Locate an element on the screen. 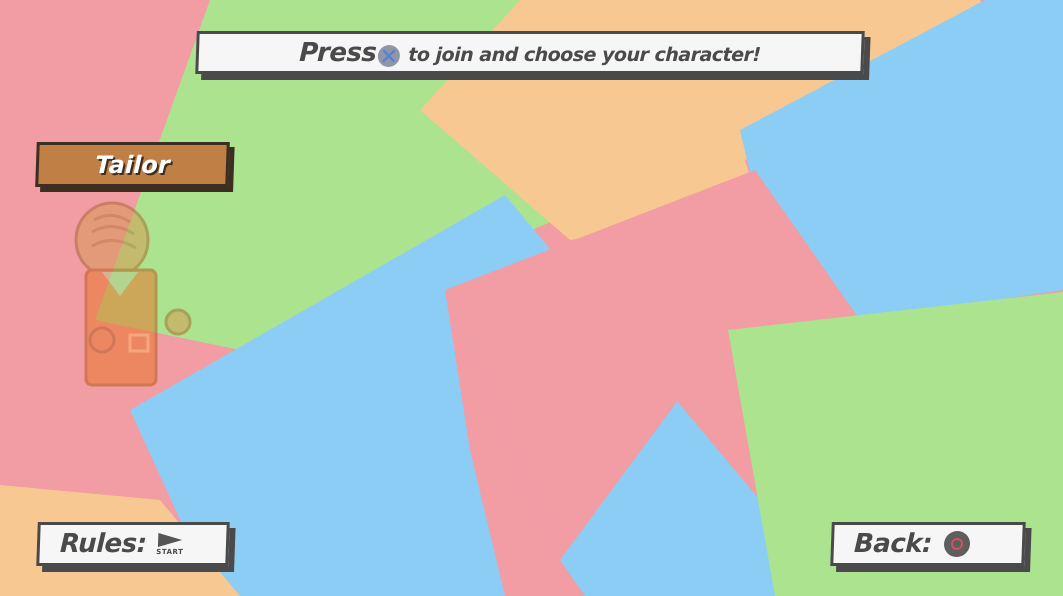  back-banner: Back: is located at coordinates (928, 544).